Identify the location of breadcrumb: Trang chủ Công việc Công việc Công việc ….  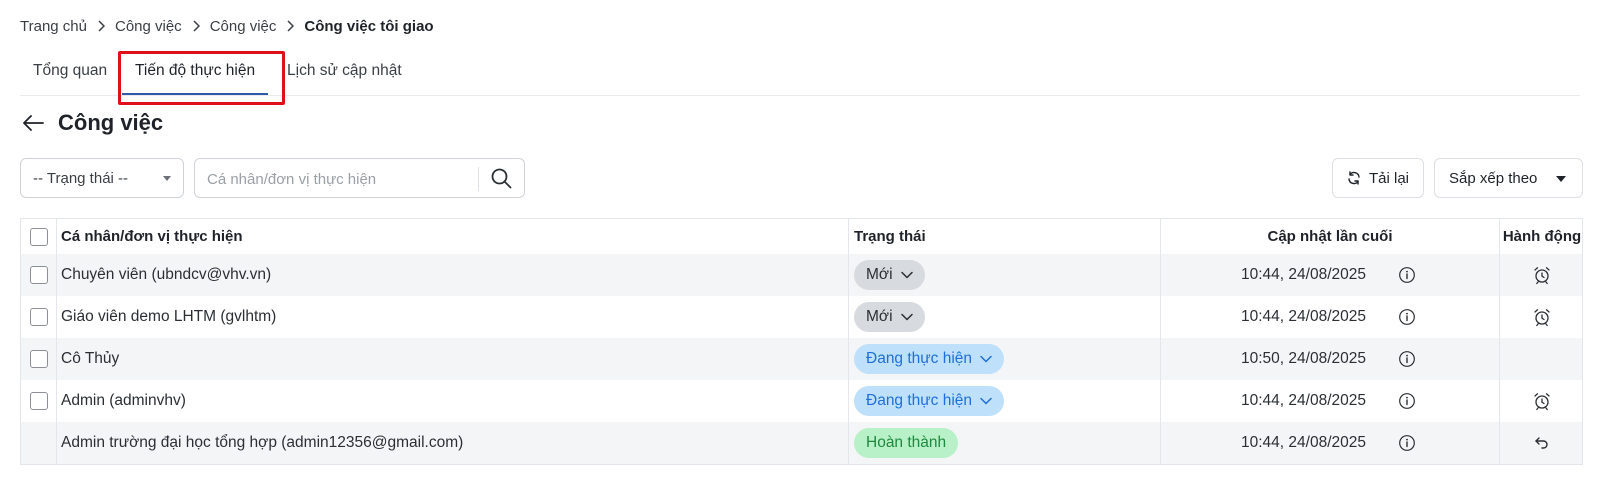
(227, 26).